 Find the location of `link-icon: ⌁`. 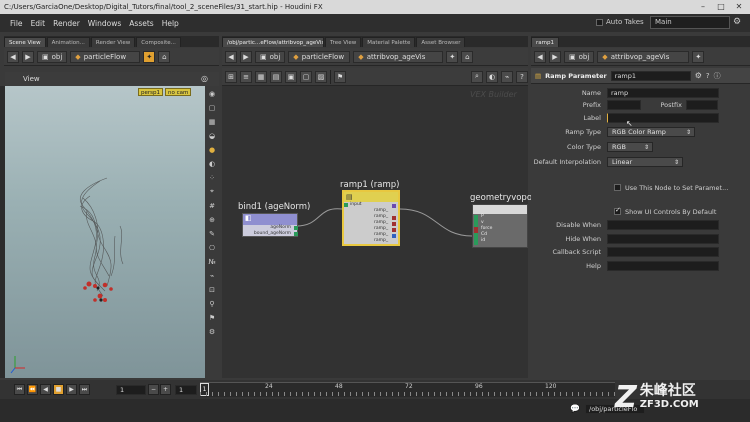

link-icon: ⌁ is located at coordinates (212, 275).